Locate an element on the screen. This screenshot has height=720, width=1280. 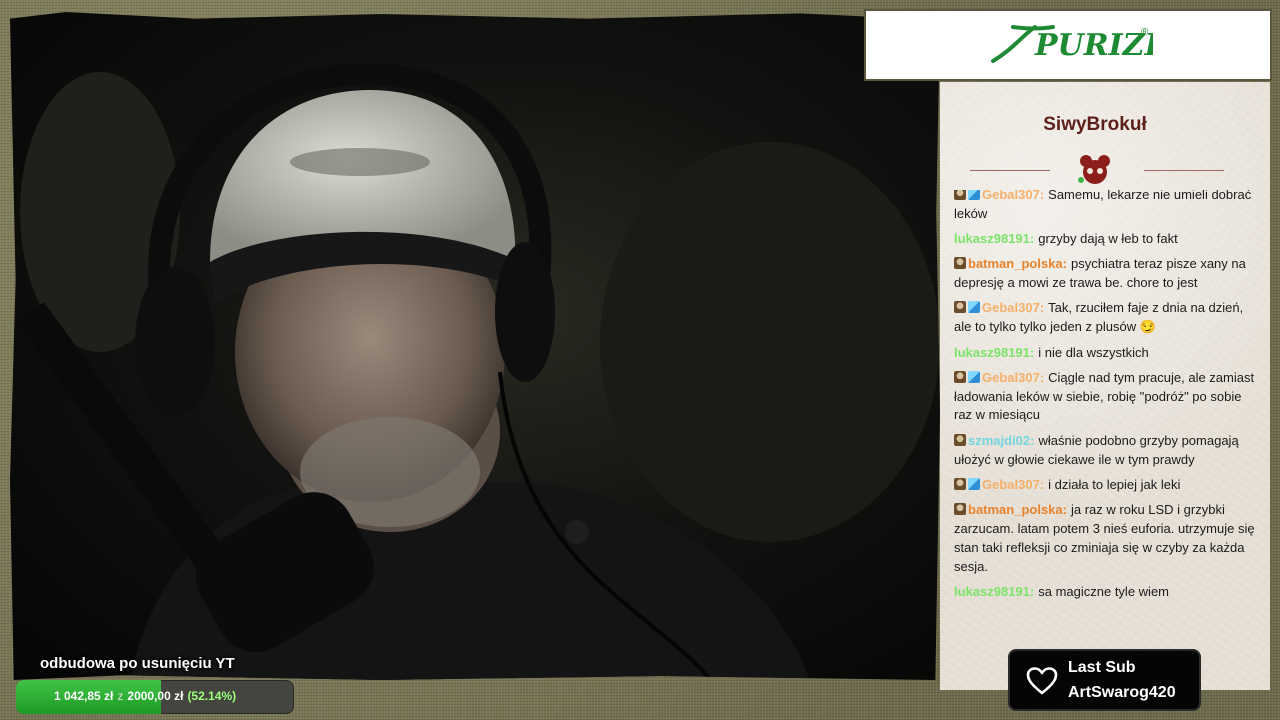
broccoli-mascot-icon is located at coordinates (1094, 169).